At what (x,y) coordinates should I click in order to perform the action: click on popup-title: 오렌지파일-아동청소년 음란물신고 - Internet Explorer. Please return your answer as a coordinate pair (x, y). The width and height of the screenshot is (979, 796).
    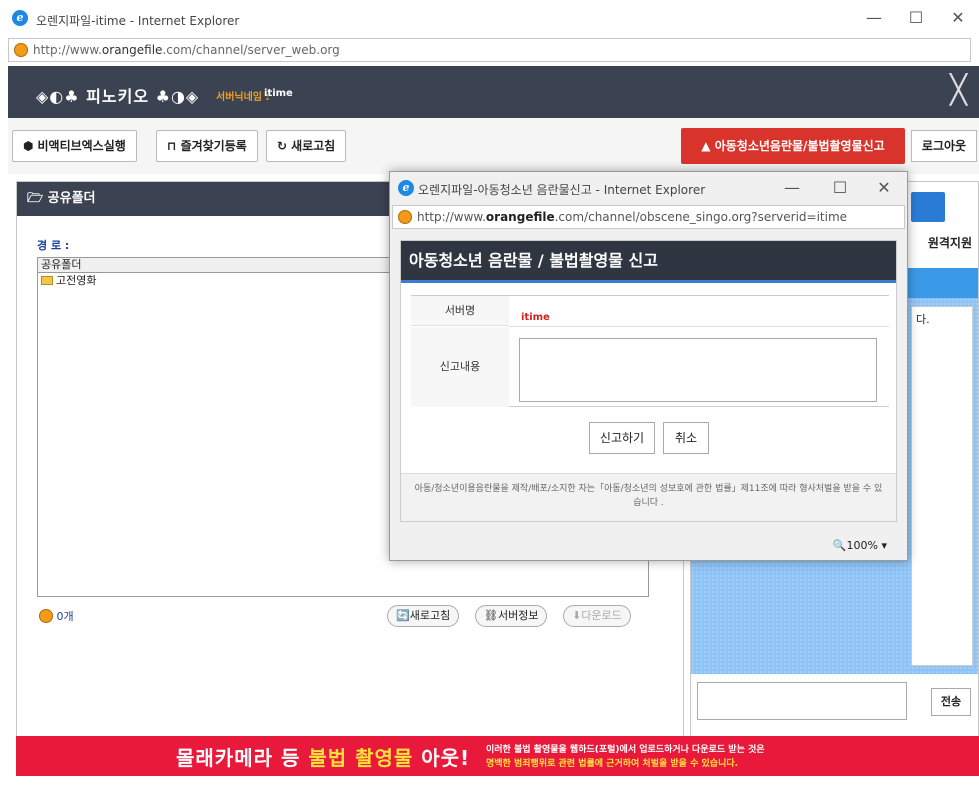
    Looking at the image, I should click on (562, 190).